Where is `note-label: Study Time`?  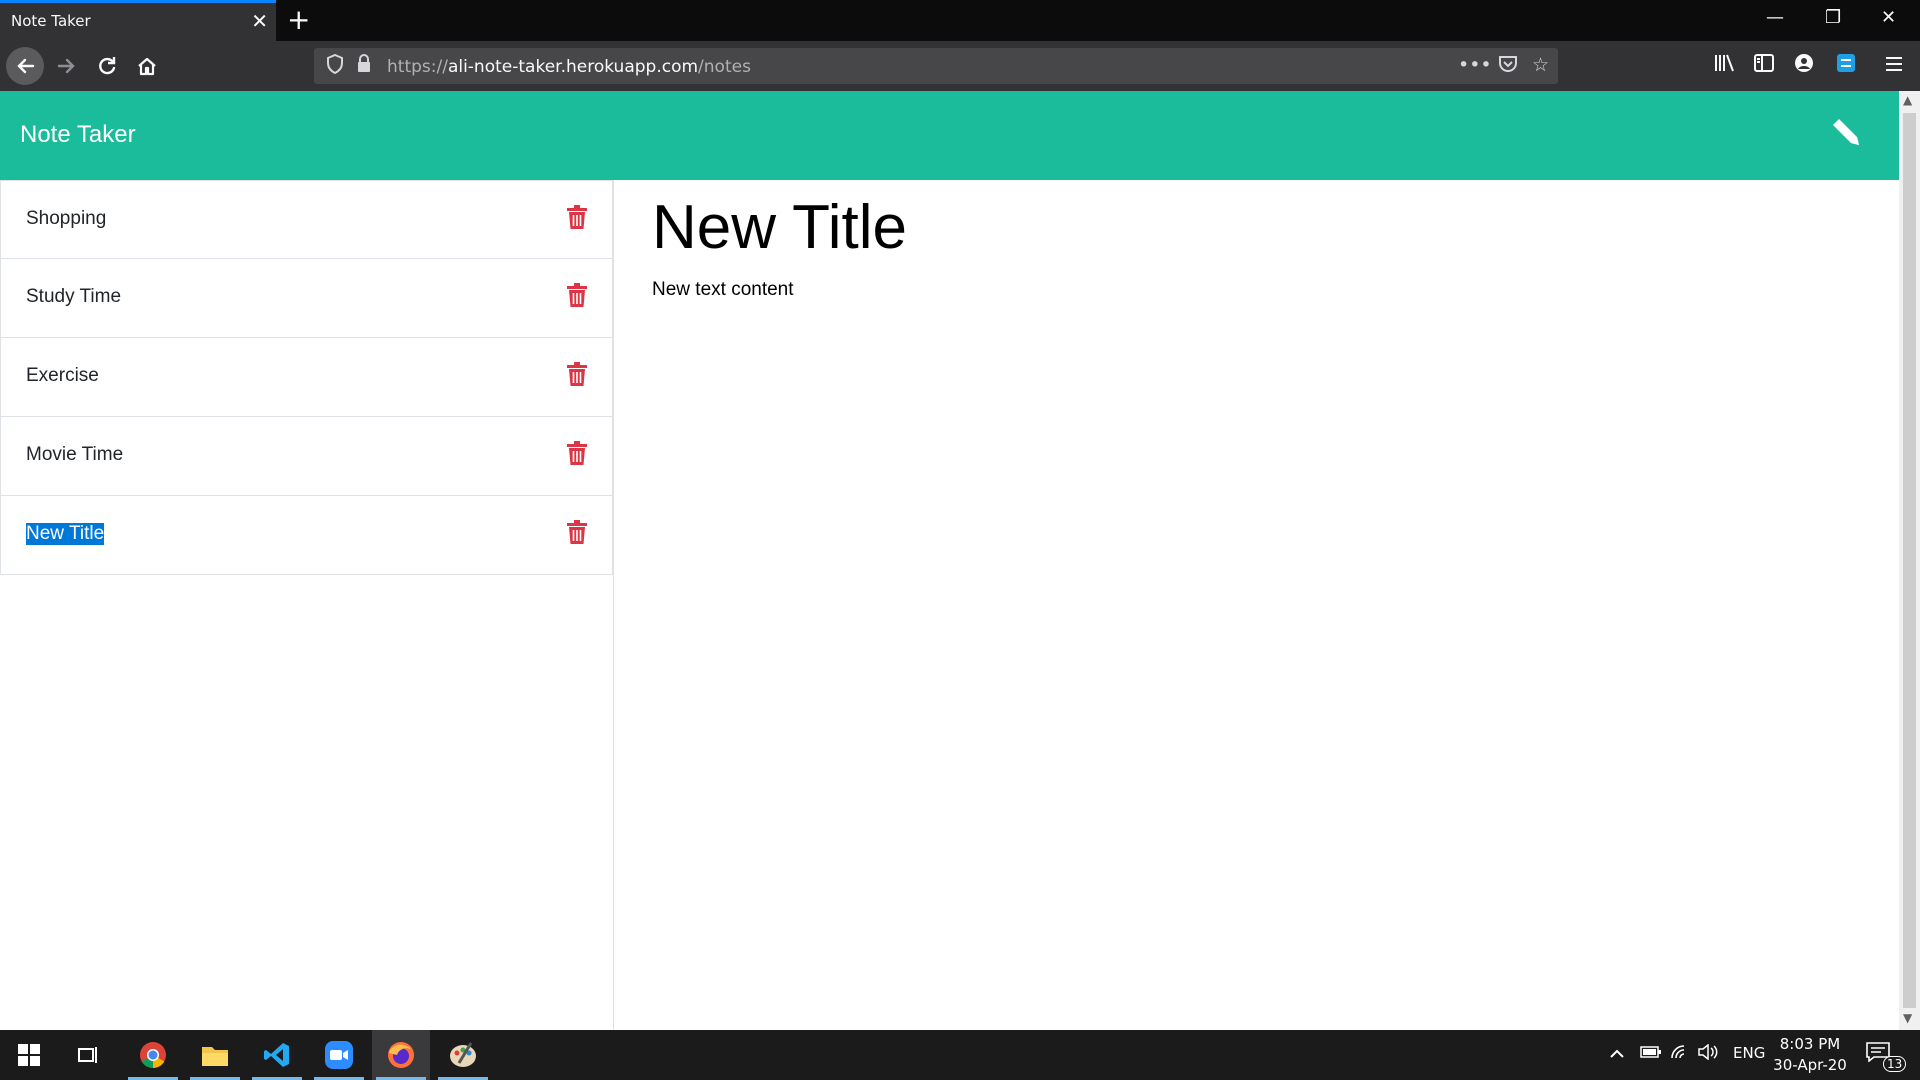
note-label: Study Time is located at coordinates (74, 296).